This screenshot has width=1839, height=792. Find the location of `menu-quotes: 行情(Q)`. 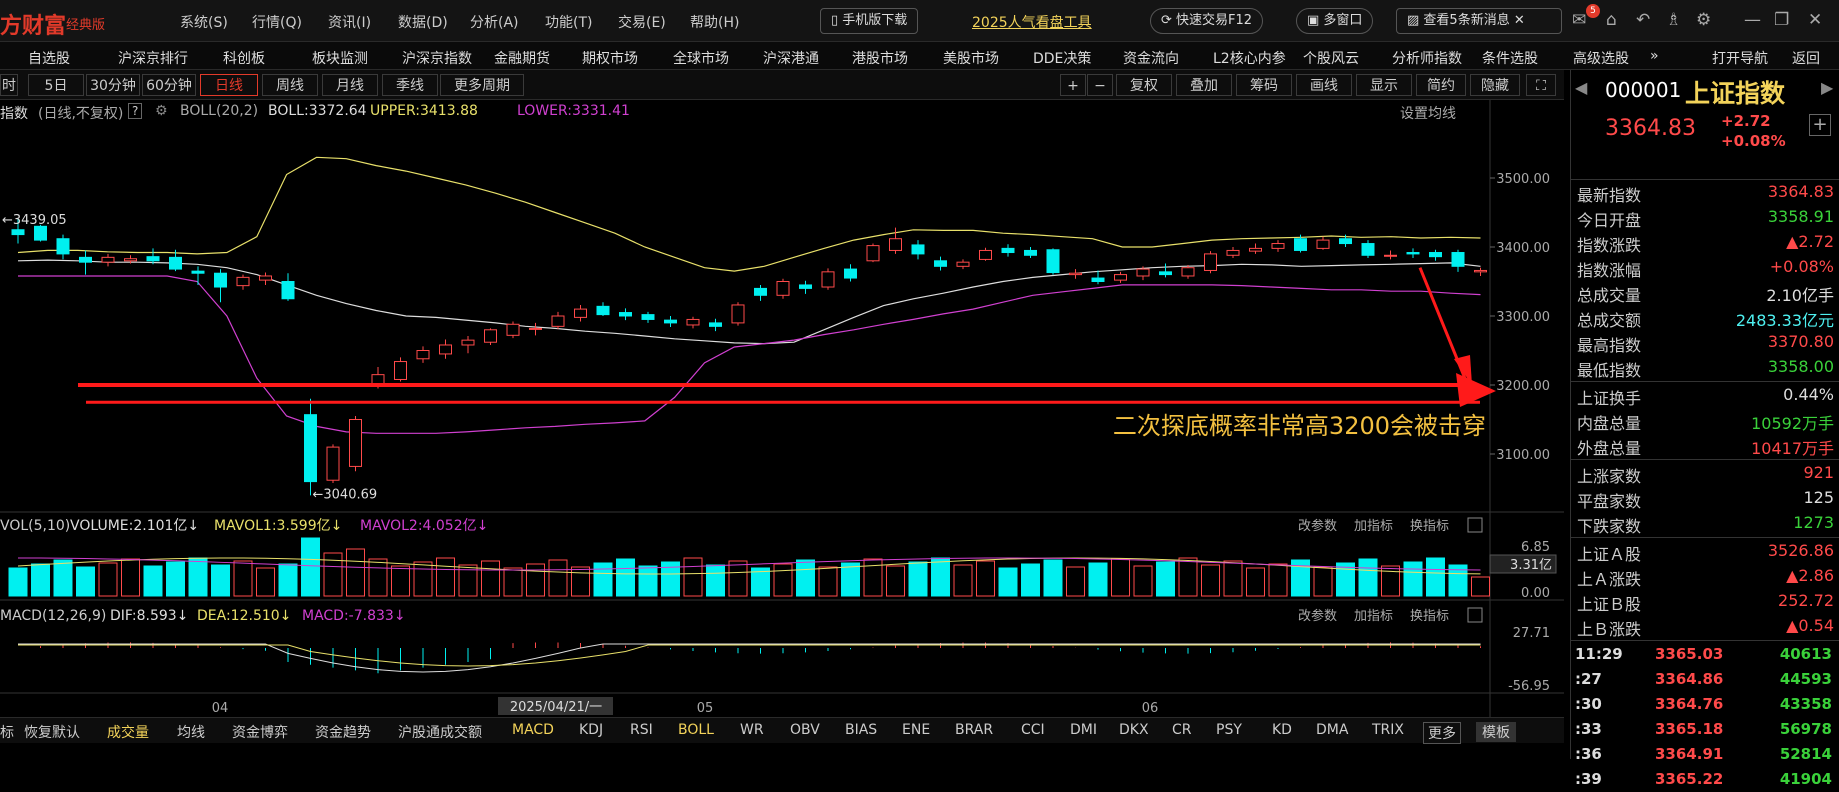

menu-quotes: 行情(Q) is located at coordinates (277, 22).